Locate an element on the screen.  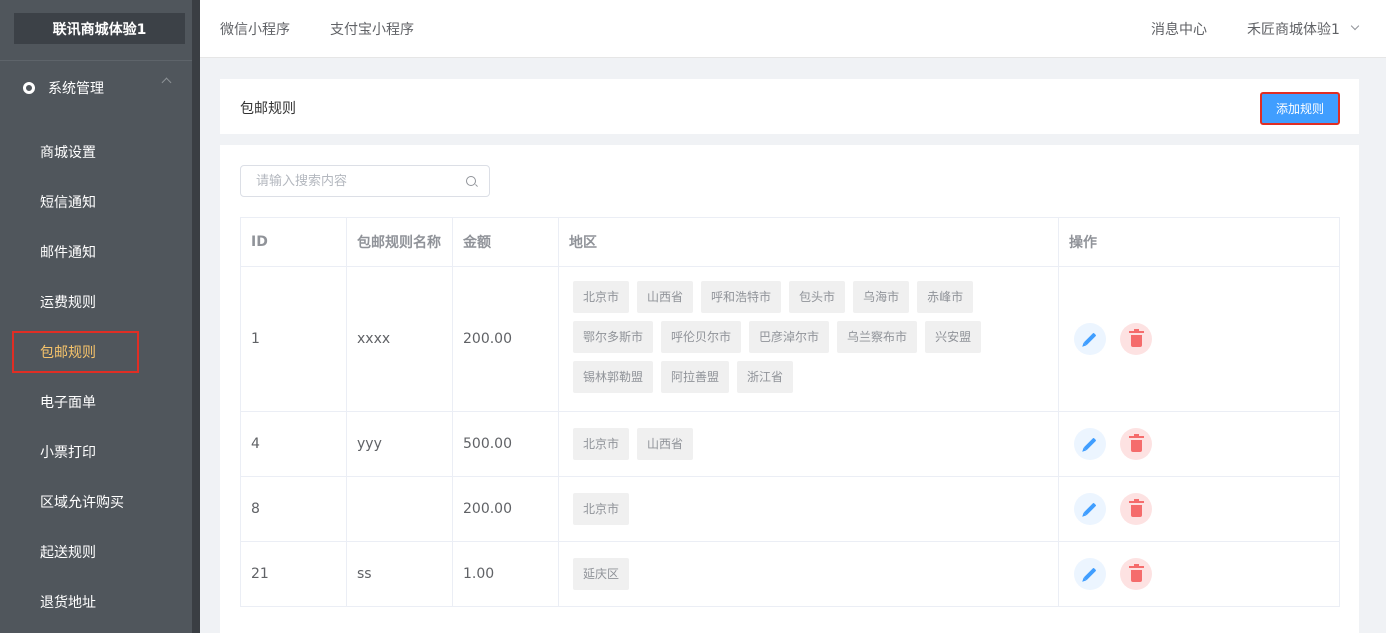
cell-regions: 北京市 is located at coordinates (808, 509).